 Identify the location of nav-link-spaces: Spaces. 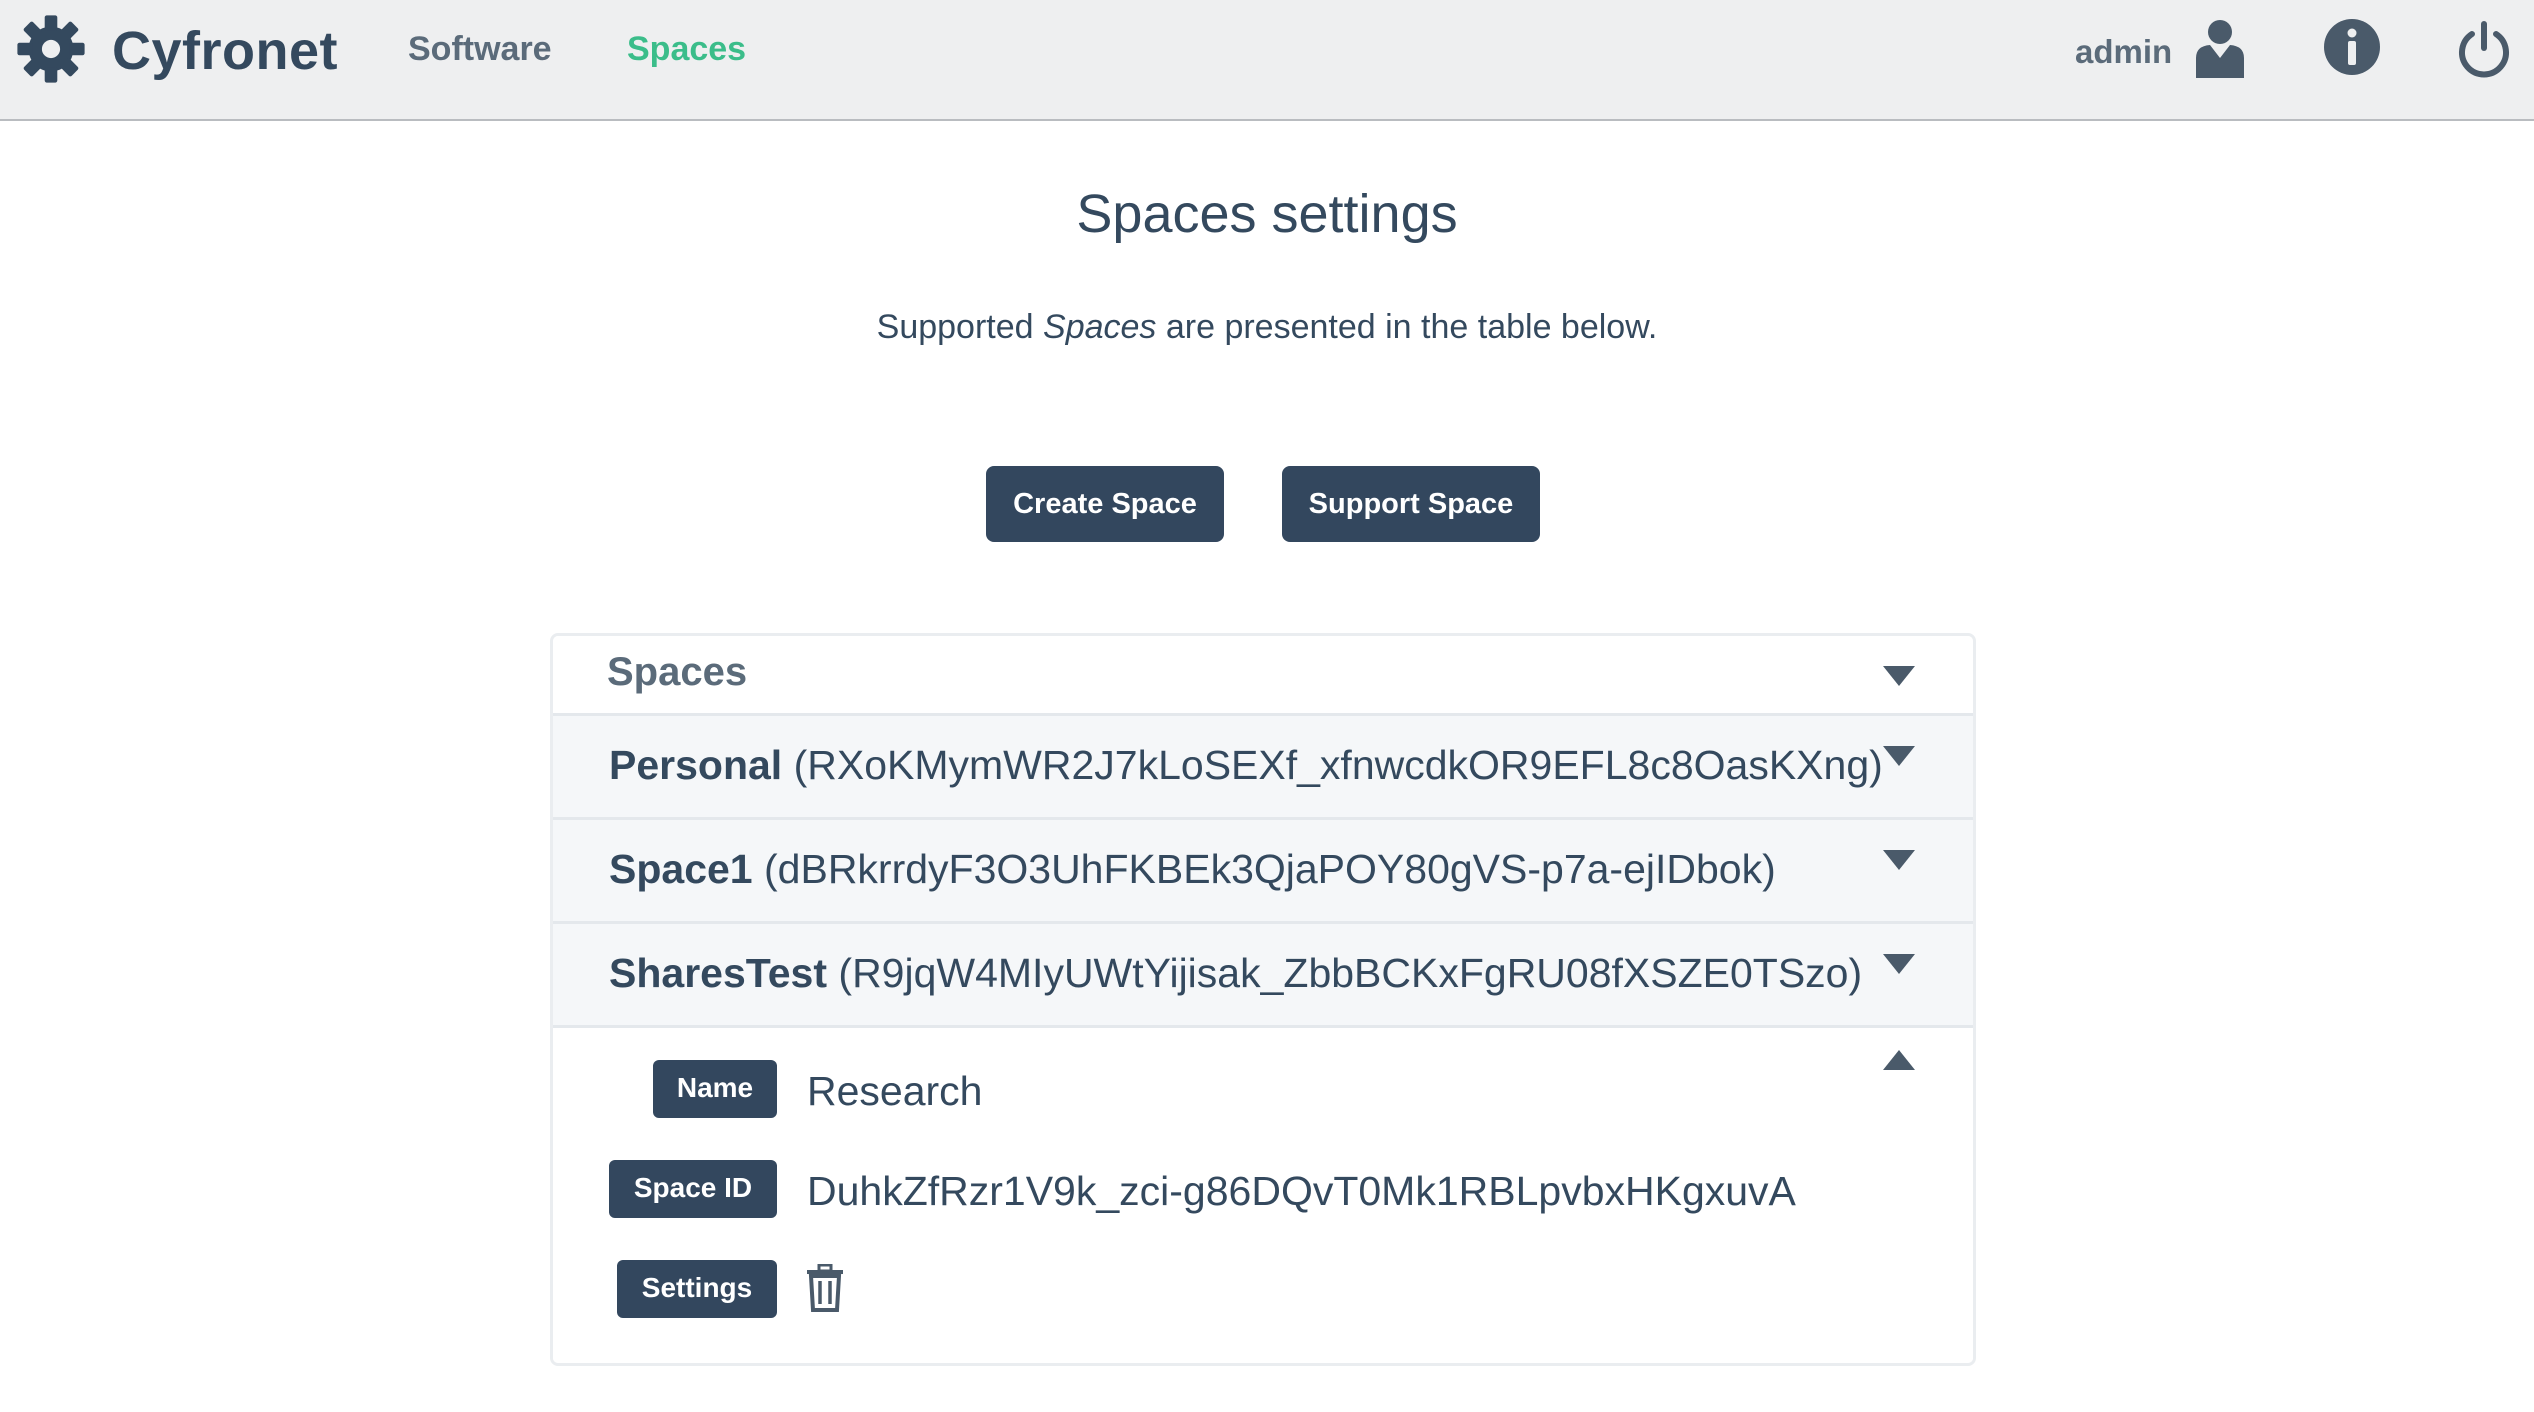
(686, 49).